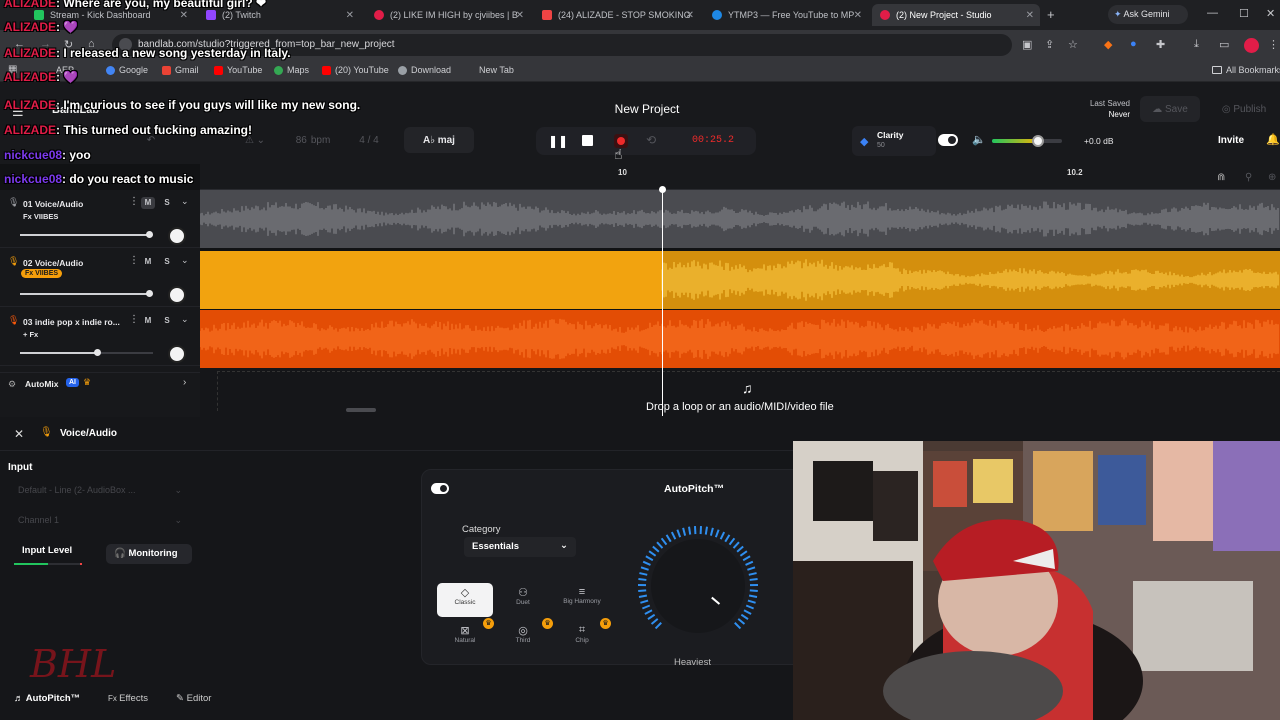  I want to click on knob-tick, so click(649, 558).